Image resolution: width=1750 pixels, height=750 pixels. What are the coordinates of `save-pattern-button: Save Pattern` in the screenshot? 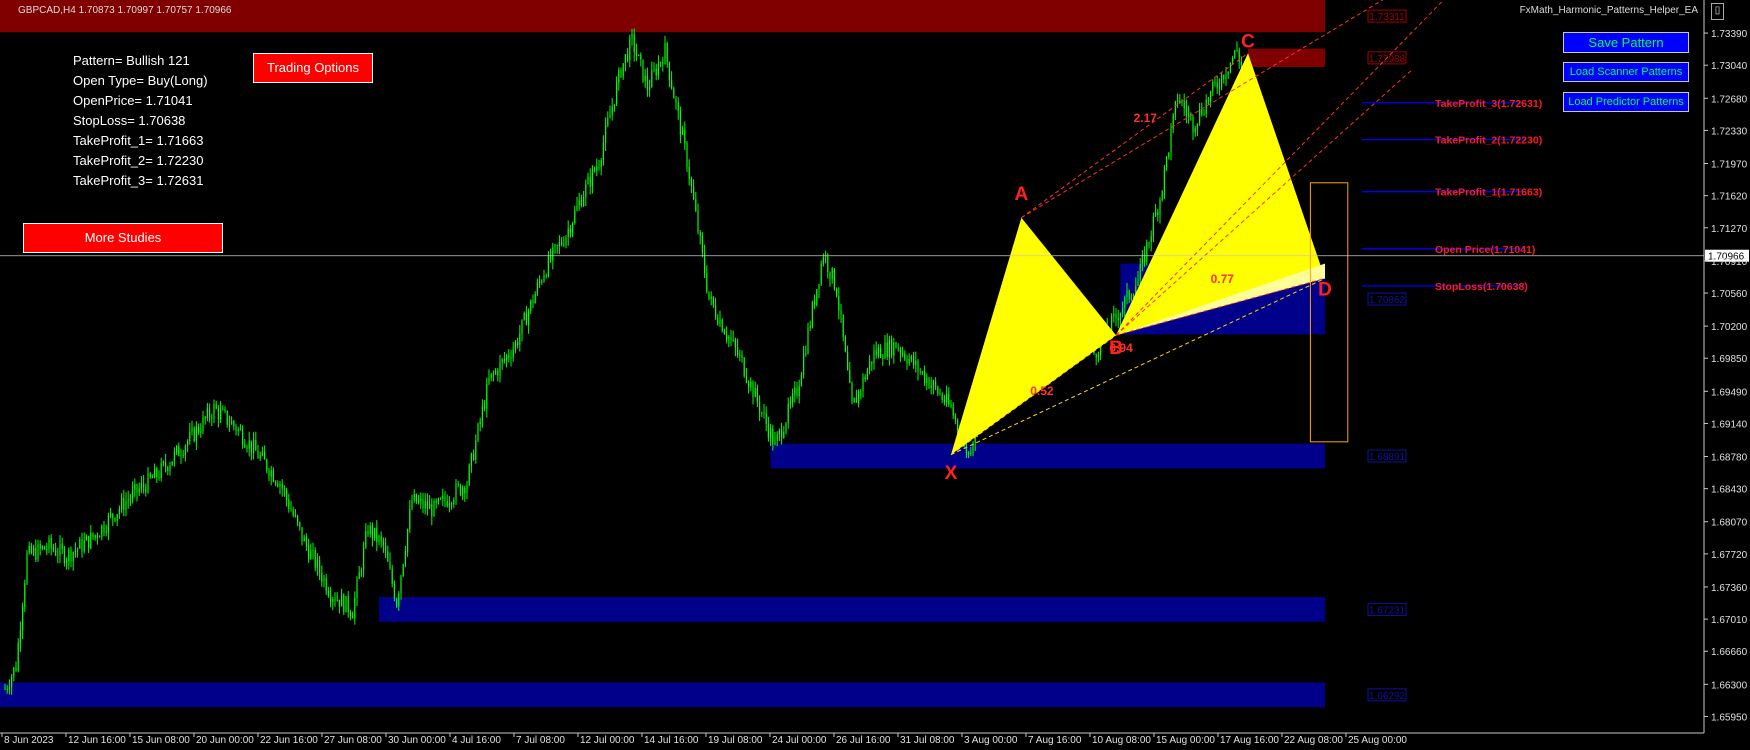 It's located at (1626, 42).